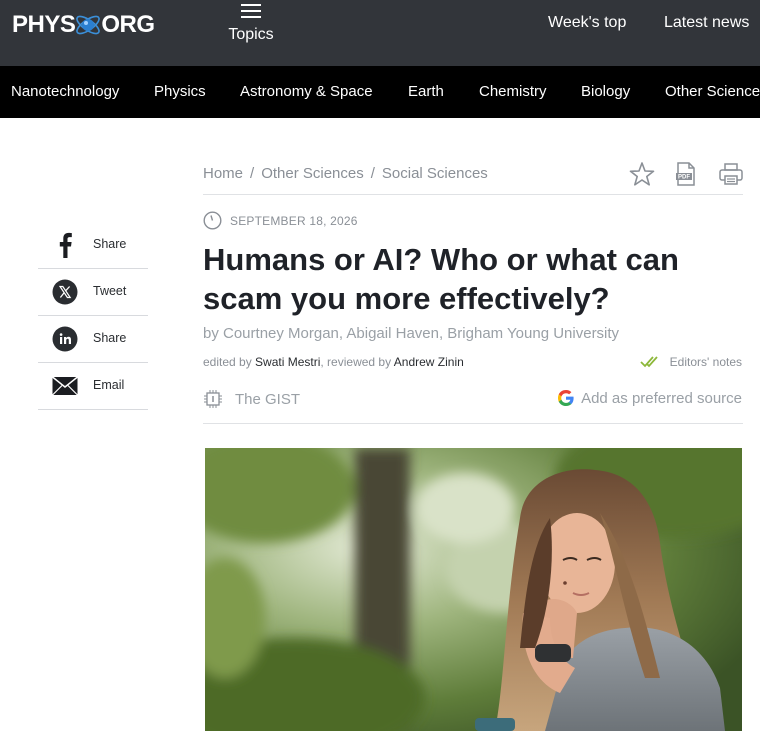 The height and width of the screenshot is (731, 760). What do you see at coordinates (252, 25) in the screenshot?
I see `topics-menu-button: Topics` at bounding box center [252, 25].